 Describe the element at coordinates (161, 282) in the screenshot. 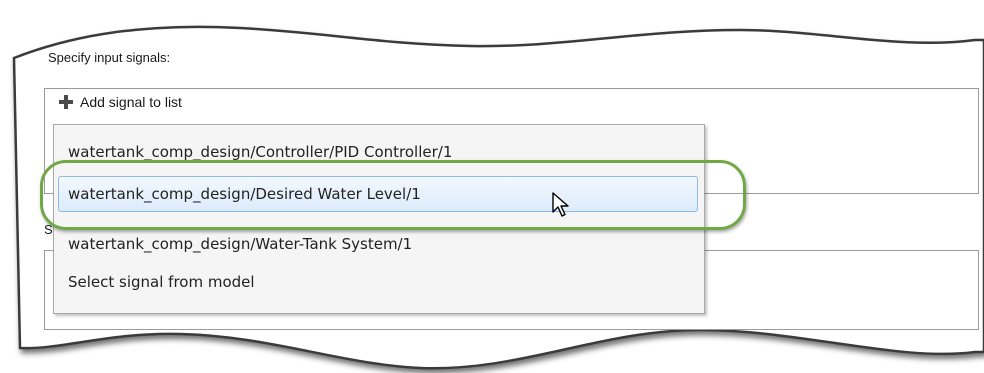

I see `menu-item-select-from-model: Select signal from model` at that location.